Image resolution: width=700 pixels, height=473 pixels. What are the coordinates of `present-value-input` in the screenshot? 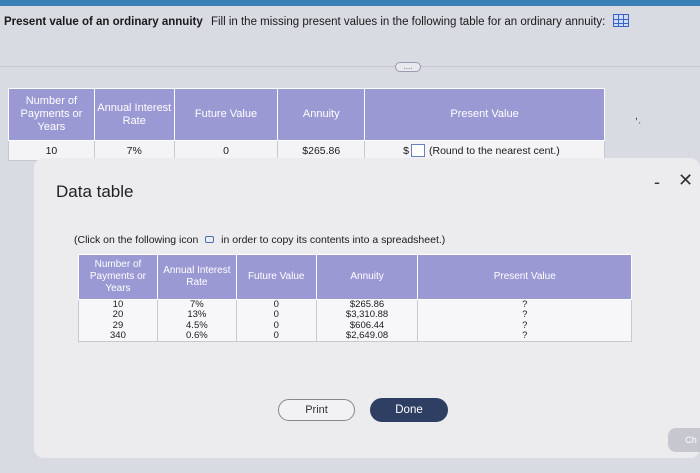 It's located at (418, 150).